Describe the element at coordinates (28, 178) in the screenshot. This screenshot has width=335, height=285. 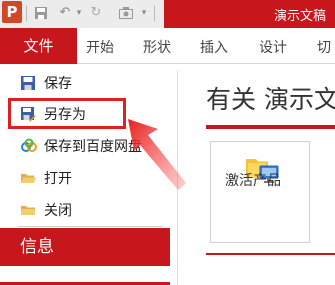
I see `open-folder-icon` at that location.